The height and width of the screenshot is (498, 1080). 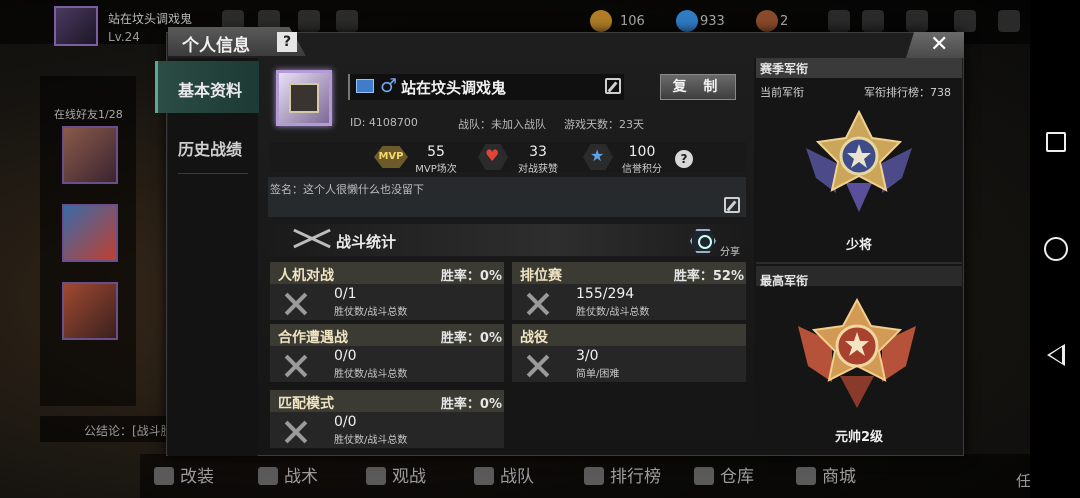 What do you see at coordinates (365, 86) in the screenshot?
I see `rank-flag-icon` at bounding box center [365, 86].